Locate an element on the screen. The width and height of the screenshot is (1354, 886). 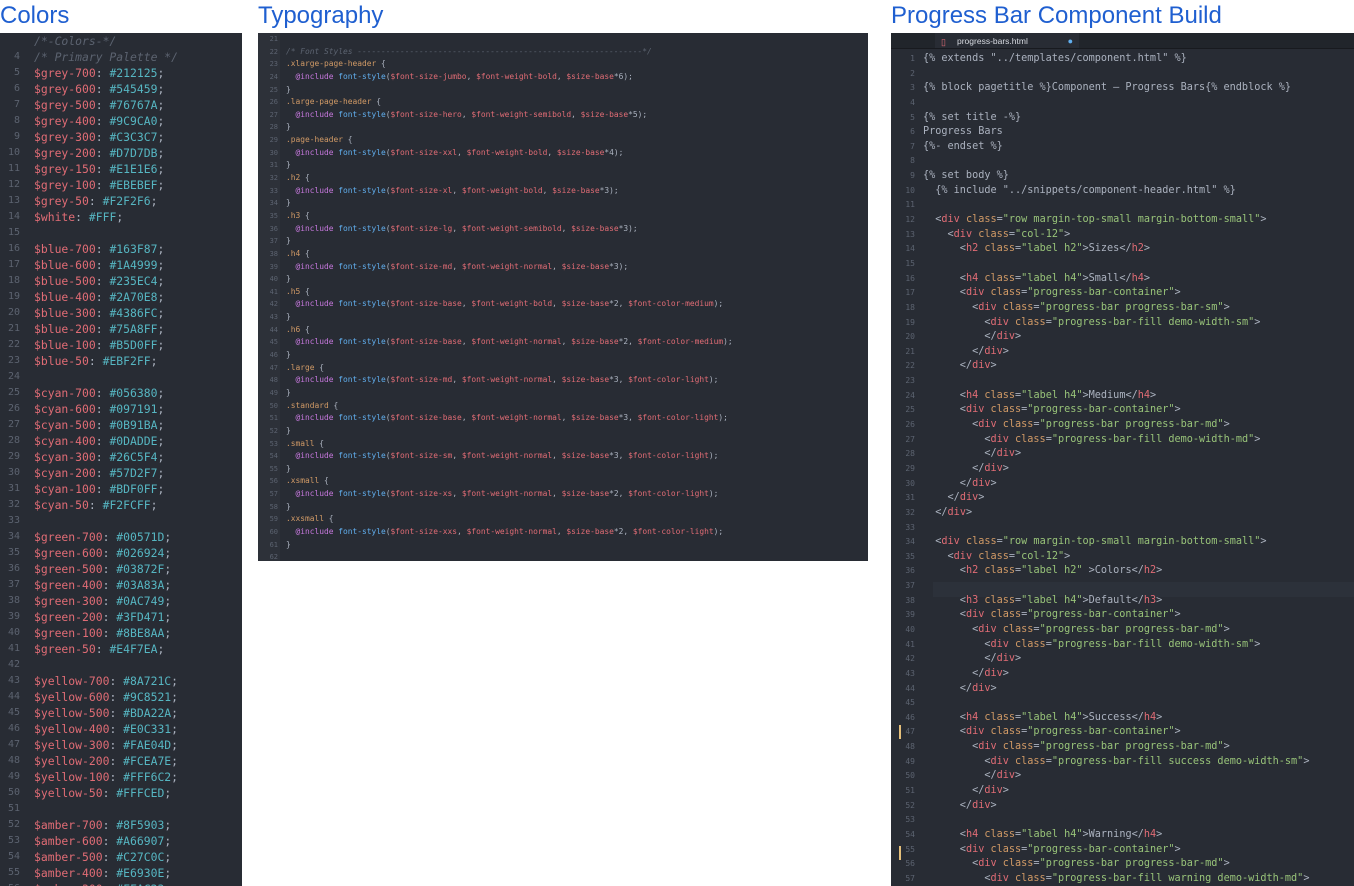
code-text: <div class="progress-bar-container"> is located at coordinates (1138, 850).